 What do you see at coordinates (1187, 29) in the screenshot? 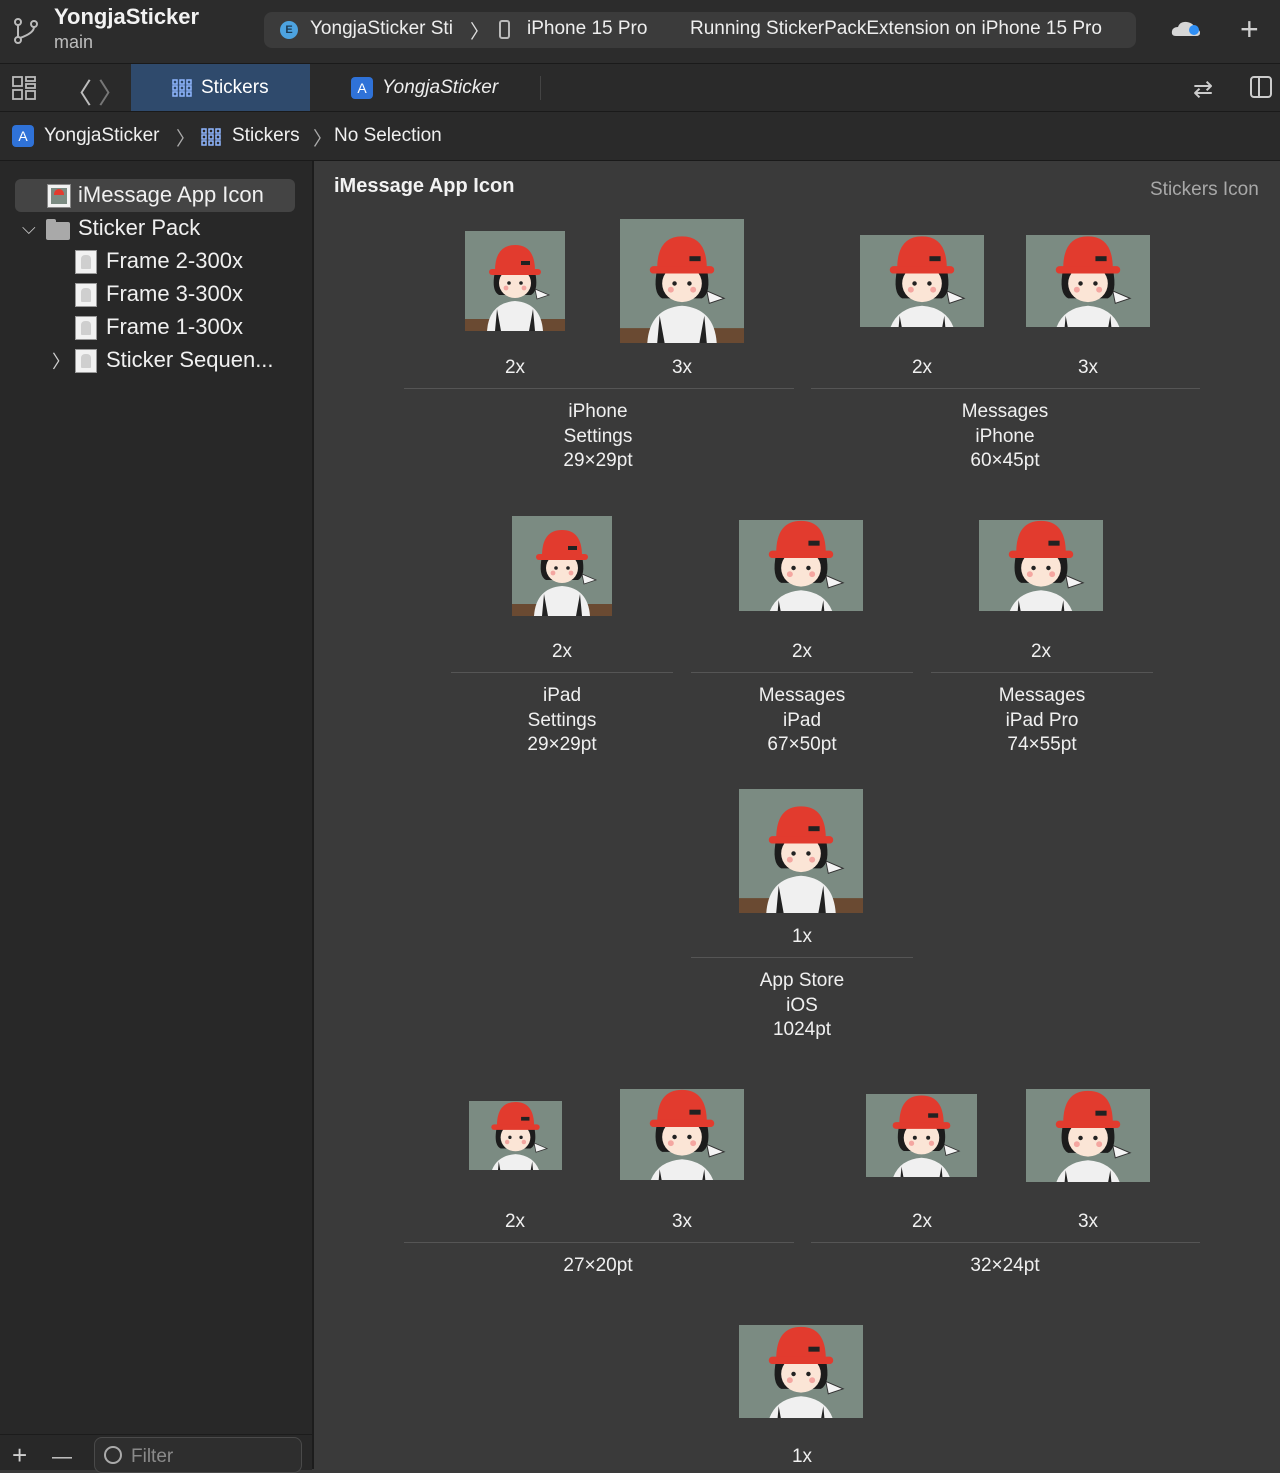
I see `cloud-status-icon` at bounding box center [1187, 29].